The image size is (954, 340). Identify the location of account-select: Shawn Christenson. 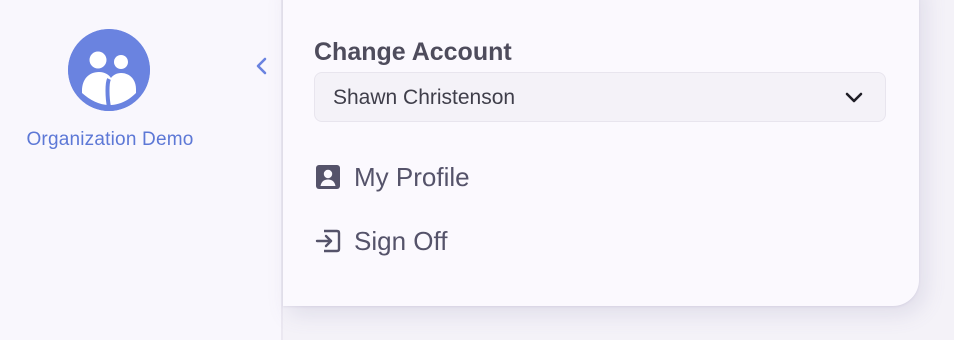
(600, 97).